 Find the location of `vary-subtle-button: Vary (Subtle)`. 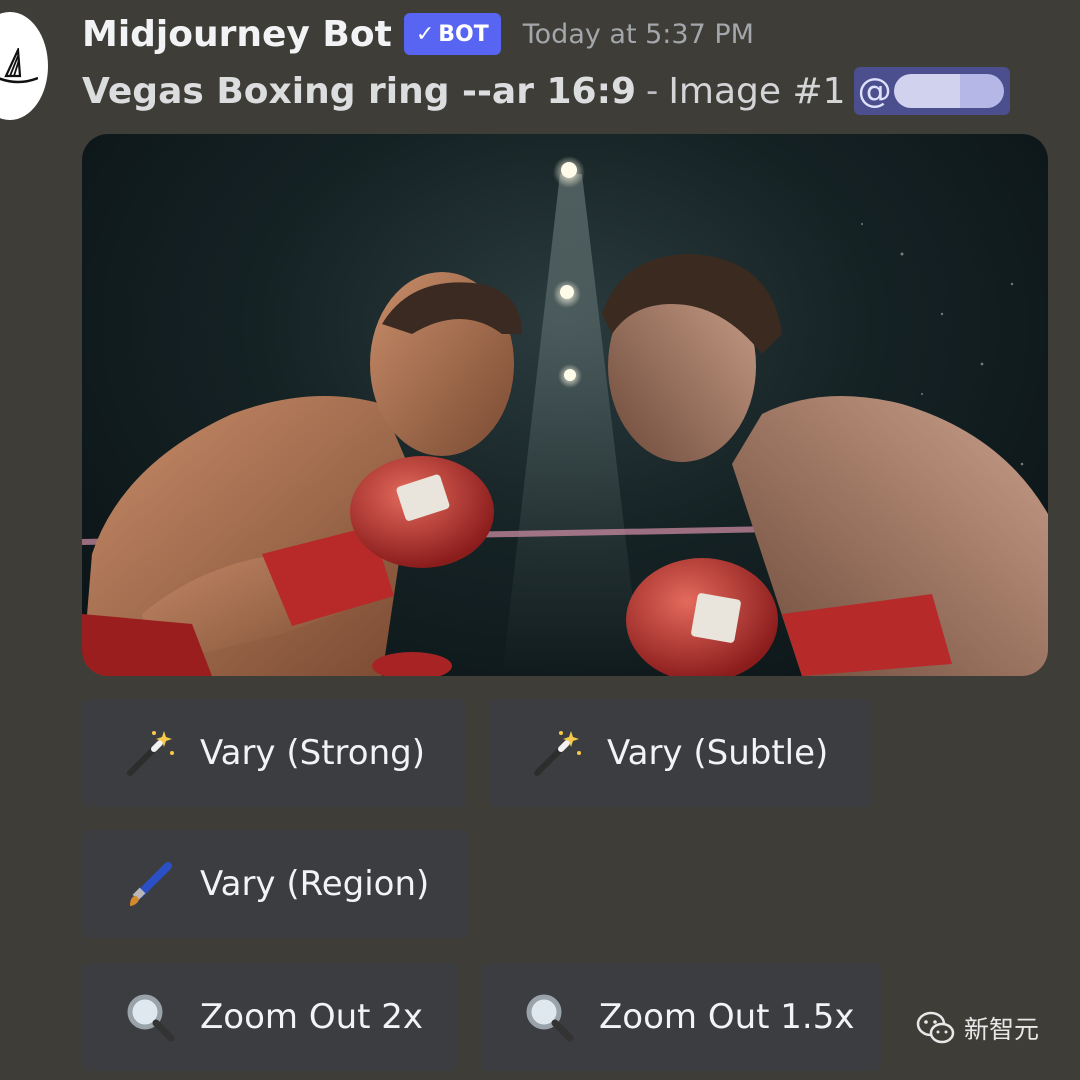

vary-subtle-button: Vary (Subtle) is located at coordinates (680, 753).